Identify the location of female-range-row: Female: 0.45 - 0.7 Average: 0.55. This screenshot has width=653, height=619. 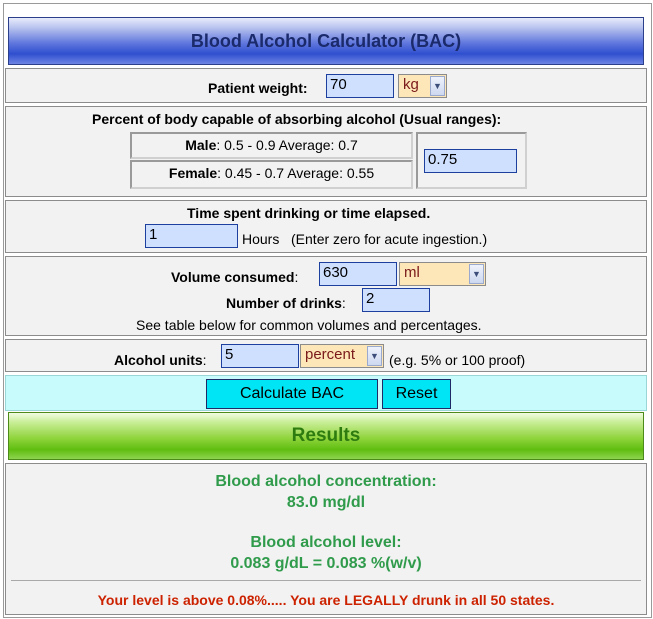
(271, 174).